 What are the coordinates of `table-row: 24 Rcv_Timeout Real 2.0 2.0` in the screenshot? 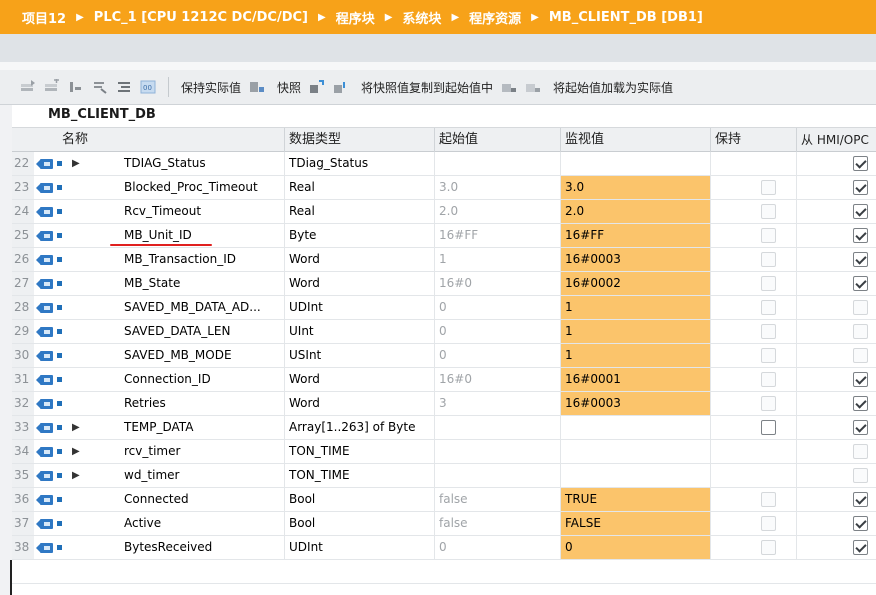 It's located at (444, 212).